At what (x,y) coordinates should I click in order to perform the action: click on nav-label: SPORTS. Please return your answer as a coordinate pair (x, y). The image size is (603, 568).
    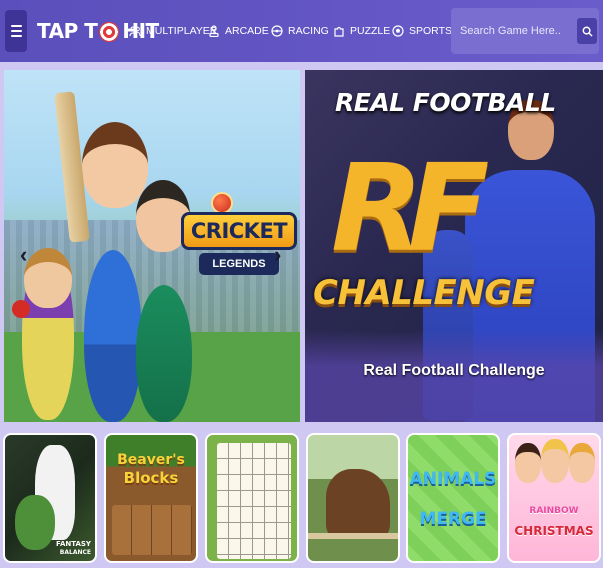
    Looking at the image, I should click on (430, 31).